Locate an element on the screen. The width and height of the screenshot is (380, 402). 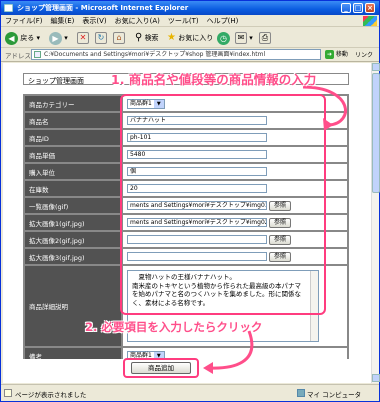
scroll-up-icon is located at coordinates (376, 67).